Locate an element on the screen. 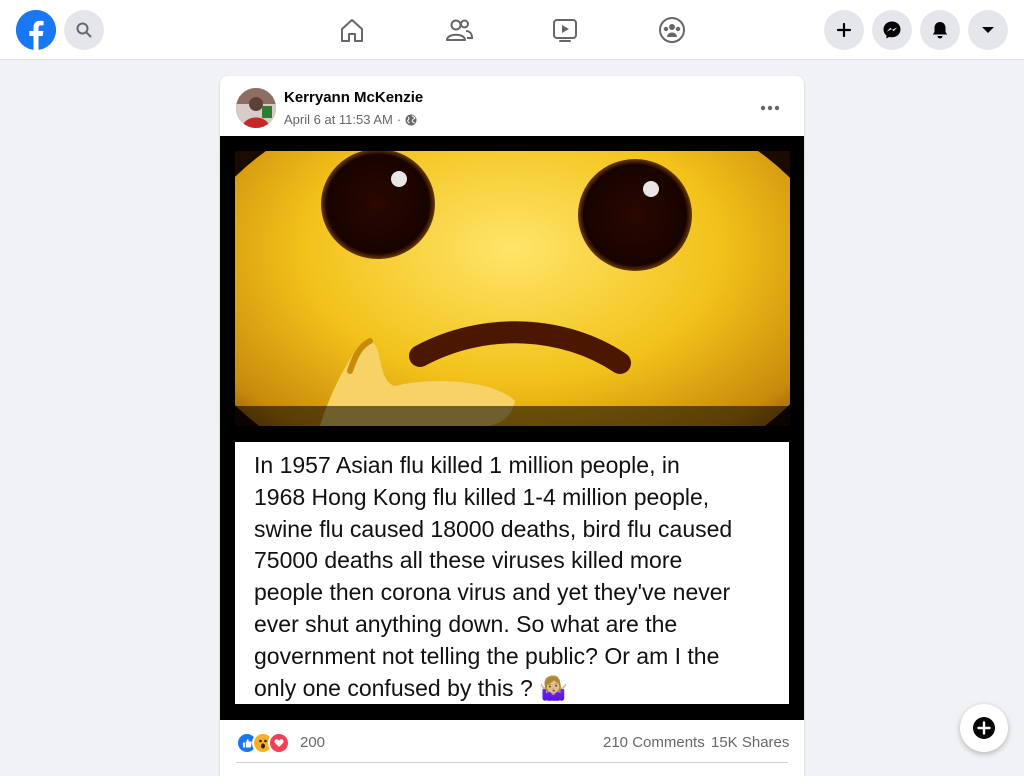 Image resolution: width=1024 pixels, height=776 pixels. home-icon is located at coordinates (352, 30).